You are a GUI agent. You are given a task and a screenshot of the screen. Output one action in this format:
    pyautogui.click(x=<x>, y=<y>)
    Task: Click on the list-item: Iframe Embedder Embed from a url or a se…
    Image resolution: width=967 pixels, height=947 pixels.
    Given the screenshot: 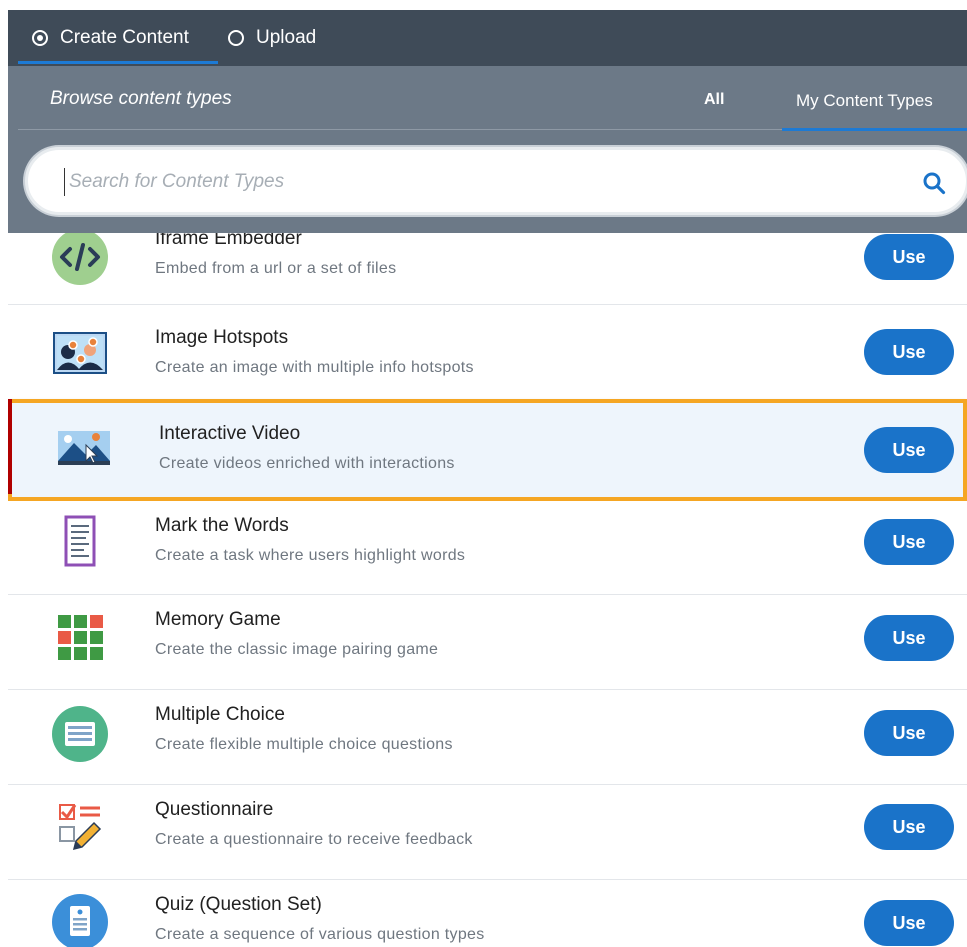 What is the action you would take?
    pyautogui.click(x=487, y=269)
    